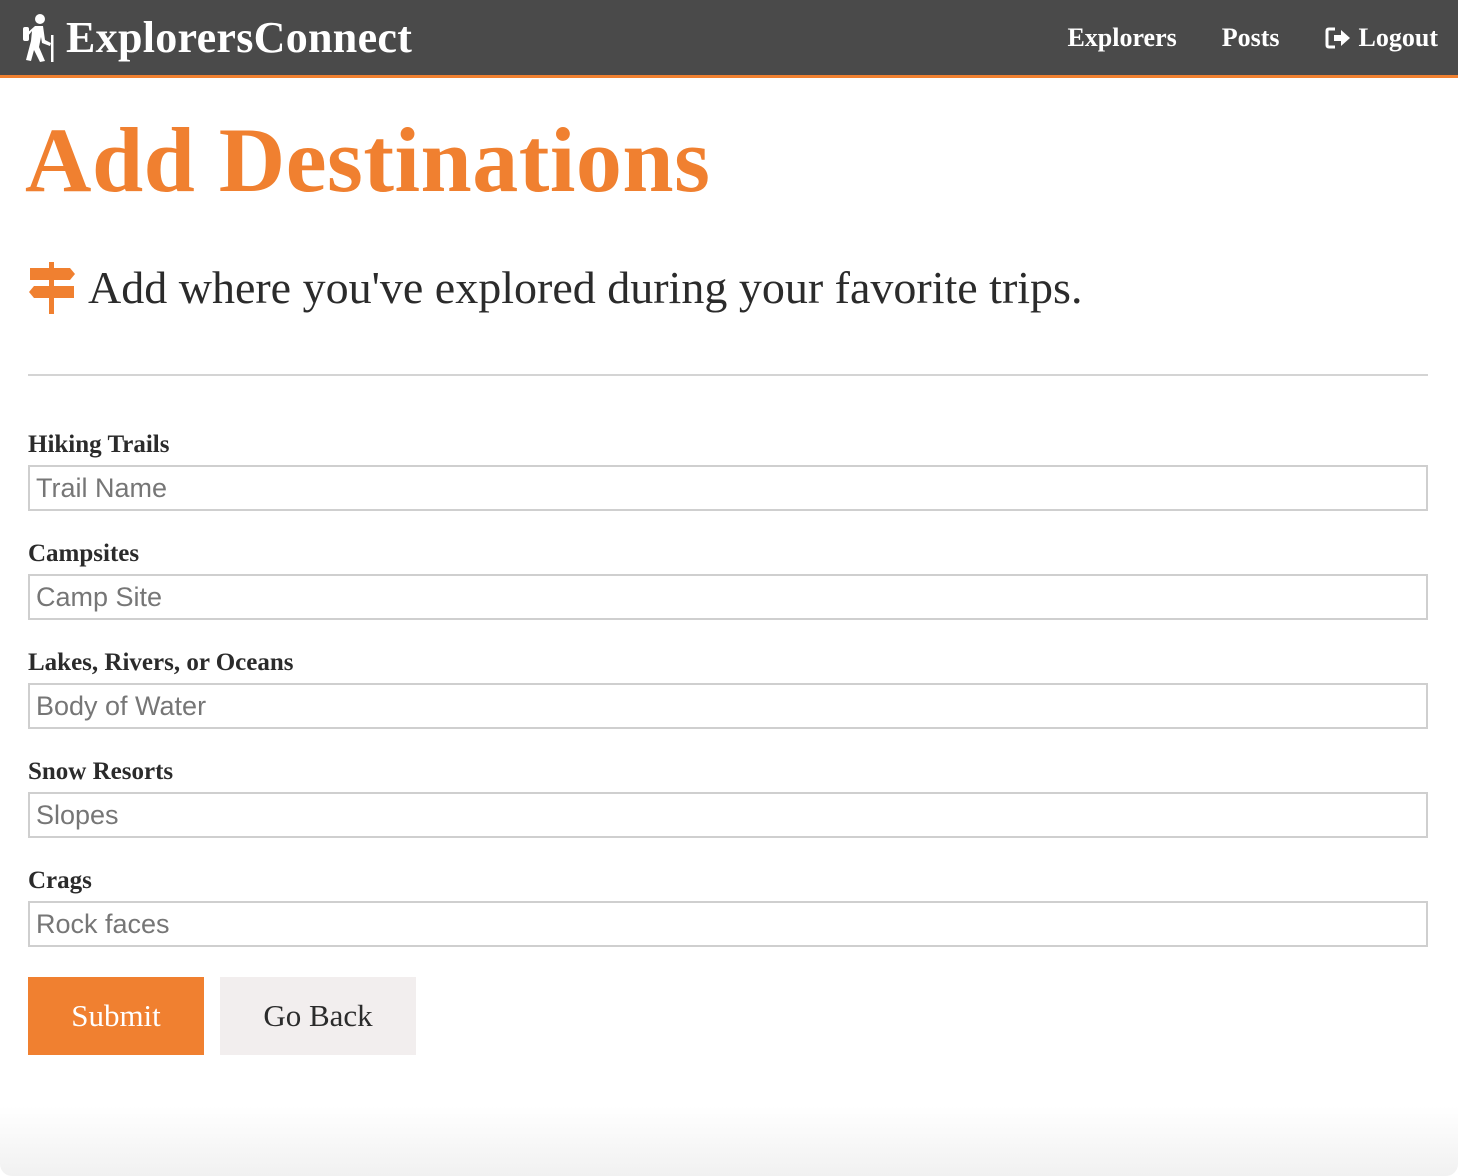  Describe the element at coordinates (239, 37) in the screenshot. I see `brand-name: ExplorersConnect` at that location.